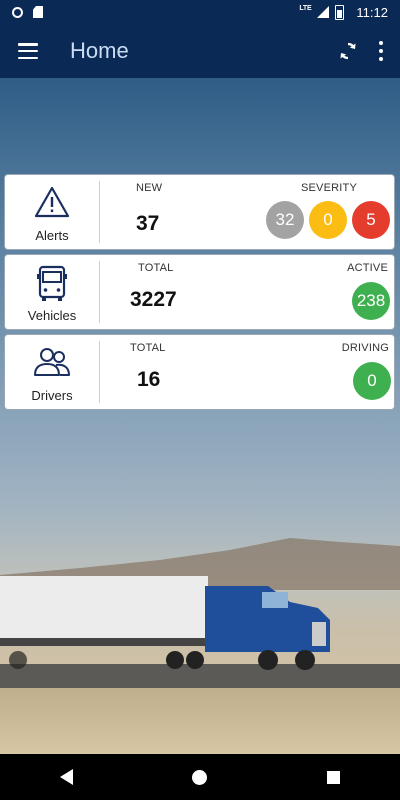 The width and height of the screenshot is (400, 800). I want to click on drivers-card: Drivers TOTAL 16 DRIVING 0, so click(199, 372).